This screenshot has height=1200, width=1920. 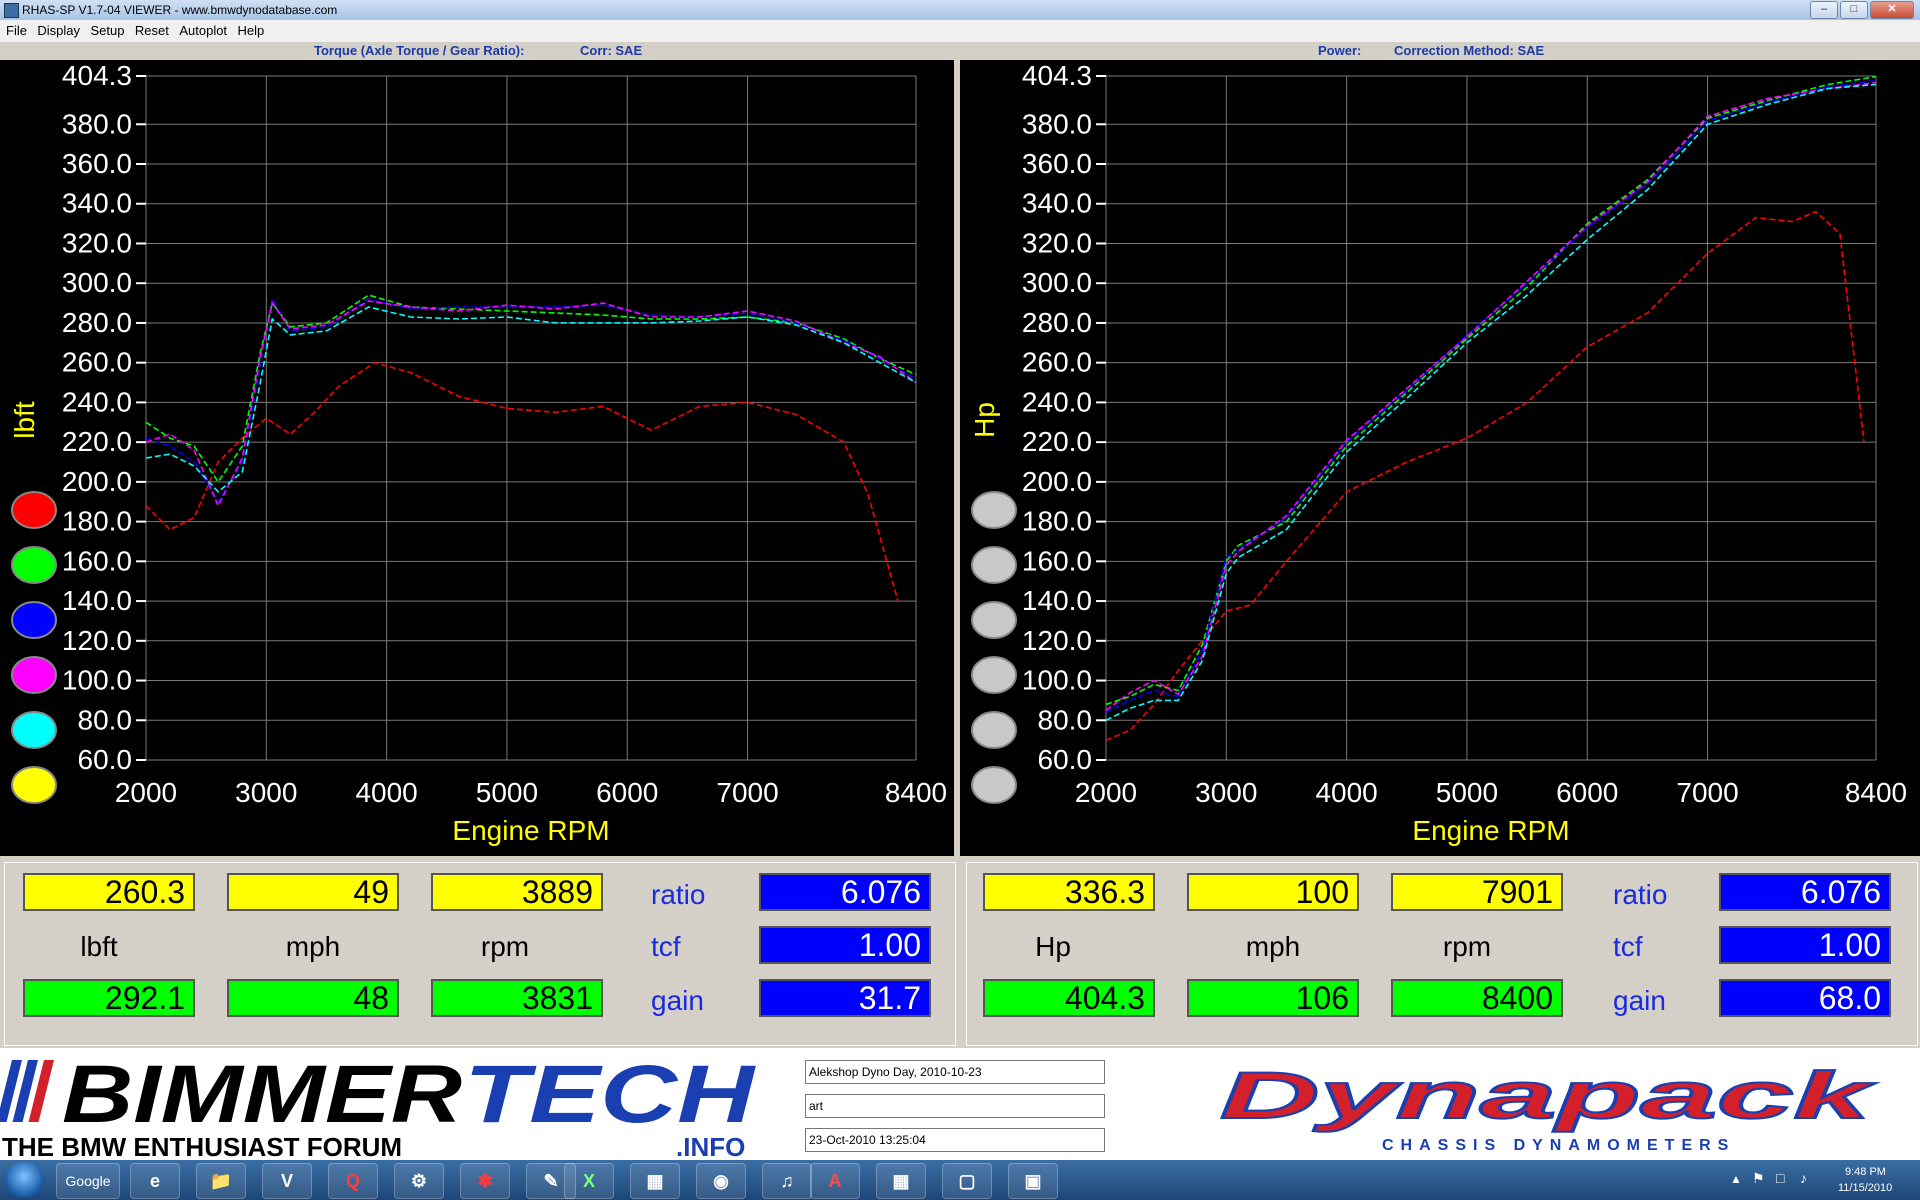 What do you see at coordinates (1805, 998) in the screenshot?
I see `gain-value: 68.0` at bounding box center [1805, 998].